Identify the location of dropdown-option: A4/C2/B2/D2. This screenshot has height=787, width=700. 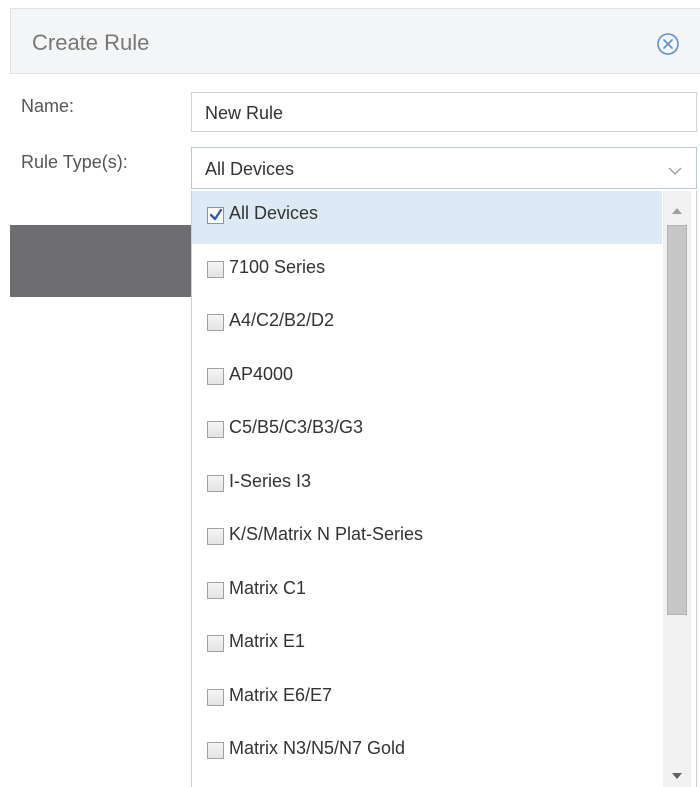
(427, 324).